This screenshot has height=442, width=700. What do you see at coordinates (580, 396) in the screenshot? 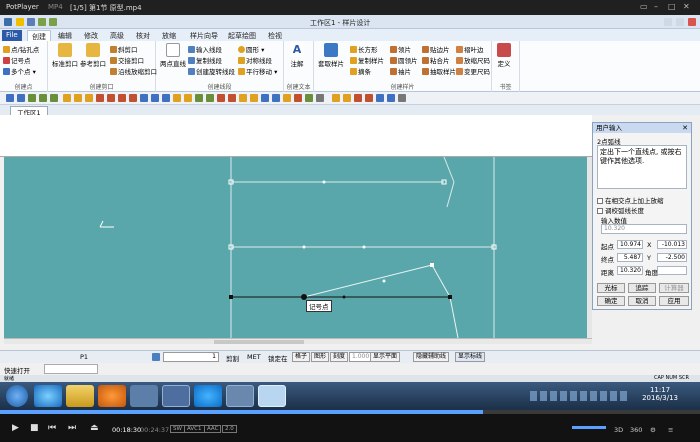
I see `system-tray-icons` at bounding box center [580, 396].